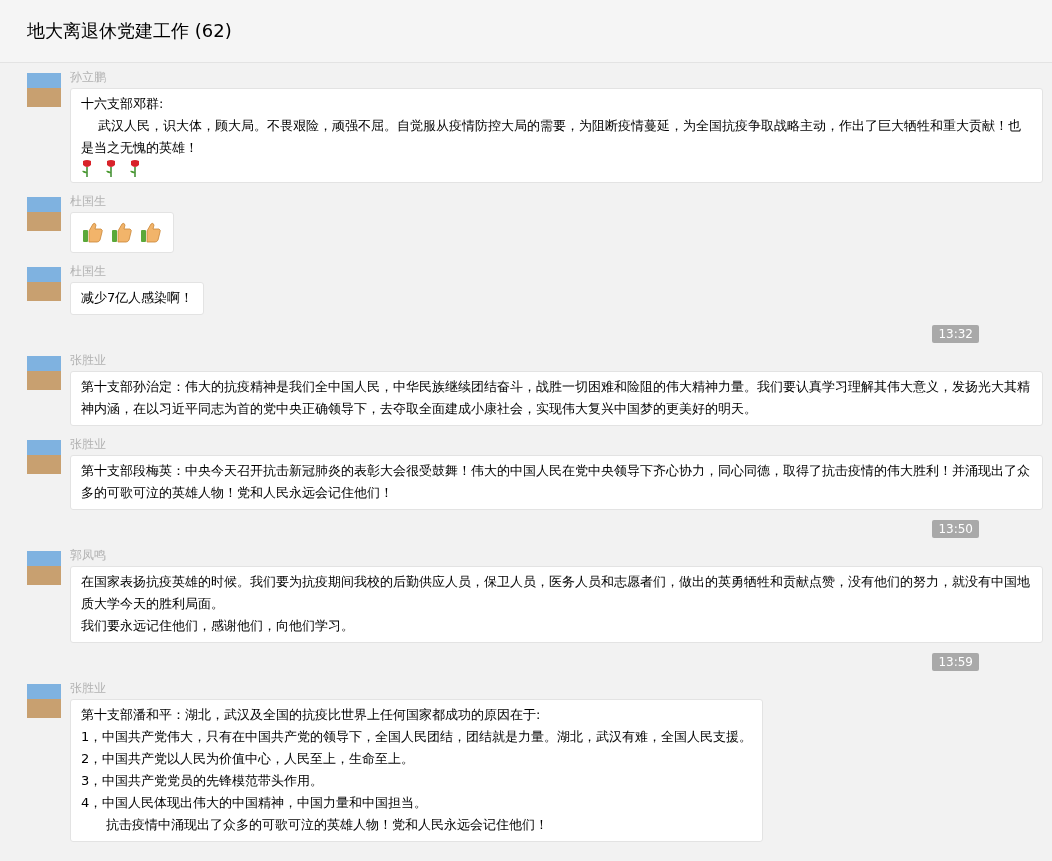 This screenshot has width=1052, height=861. I want to click on message-text: 第十支部段梅英：中央今天召开抗击新冠肺炎的表彰大会很受鼓舞！伟大的中国人民在党中央领导下齐心协力，同心同德，取得了抗击疫情的伟大胜利！并涌现出了众多的可歌可泣的英雄人物！党和人民永远会记住他们！, so click(556, 482).